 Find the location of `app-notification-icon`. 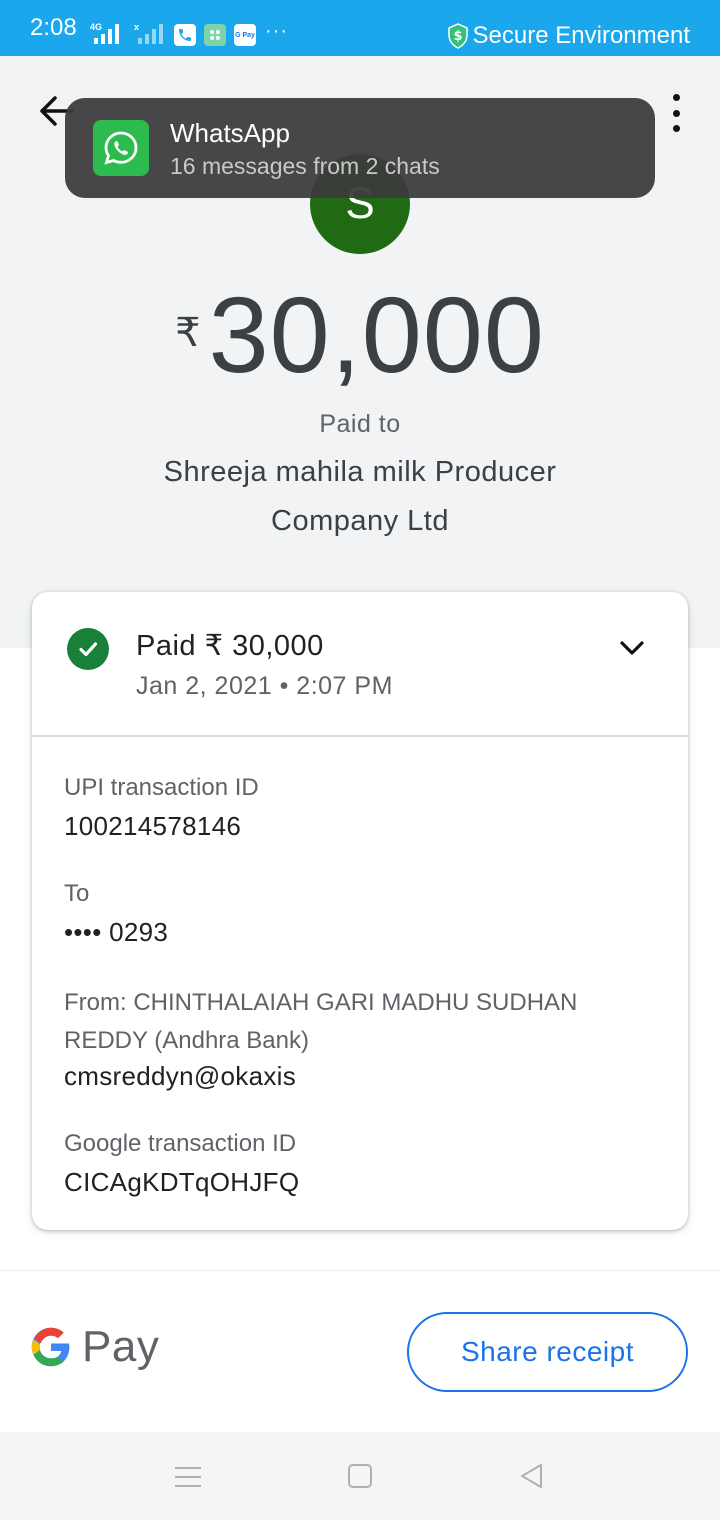

app-notification-icon is located at coordinates (215, 35).